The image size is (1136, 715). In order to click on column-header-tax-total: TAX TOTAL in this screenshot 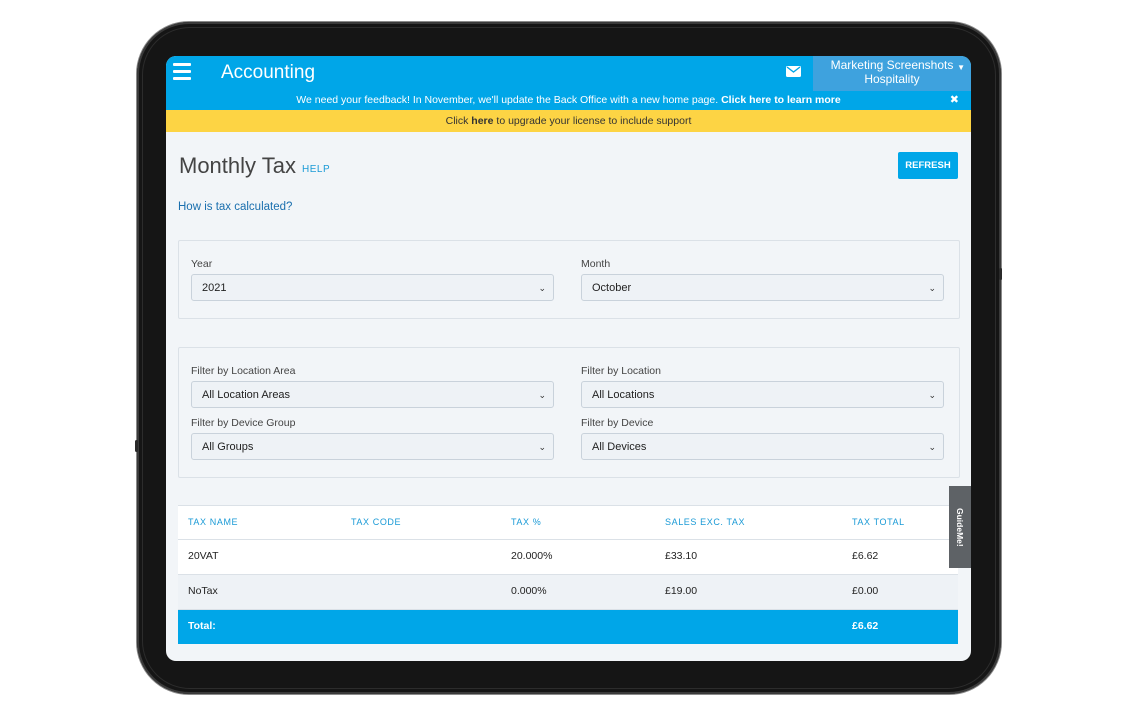, I will do `click(878, 522)`.